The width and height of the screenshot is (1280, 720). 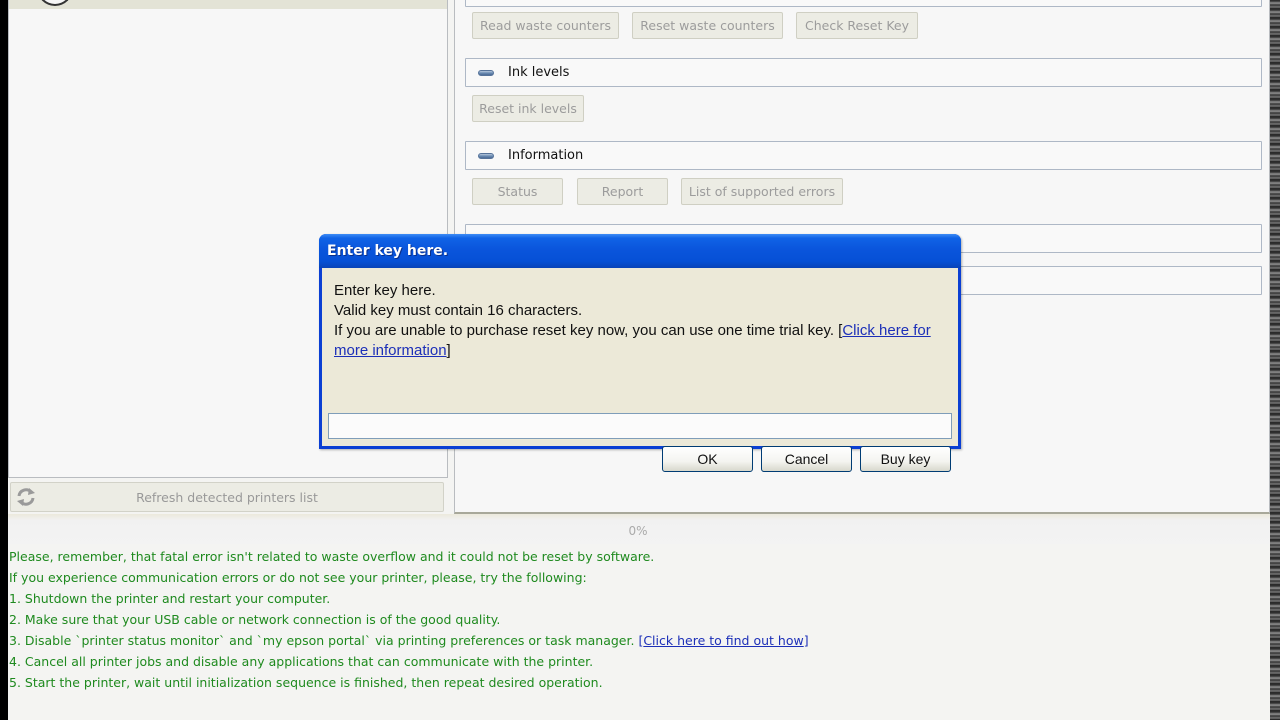 I want to click on check-reset-key-button: Check Reset Key, so click(x=857, y=25).